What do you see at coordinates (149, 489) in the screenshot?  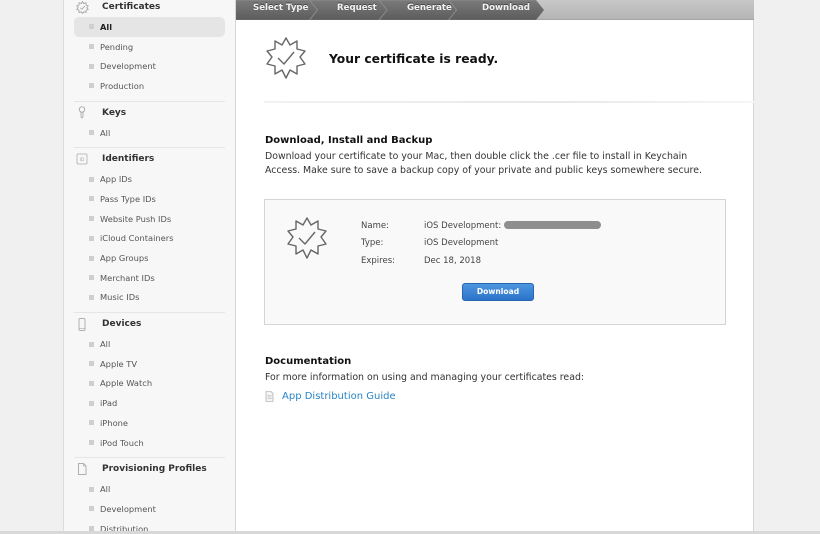 I see `sidebar-item-profiles-all: All` at bounding box center [149, 489].